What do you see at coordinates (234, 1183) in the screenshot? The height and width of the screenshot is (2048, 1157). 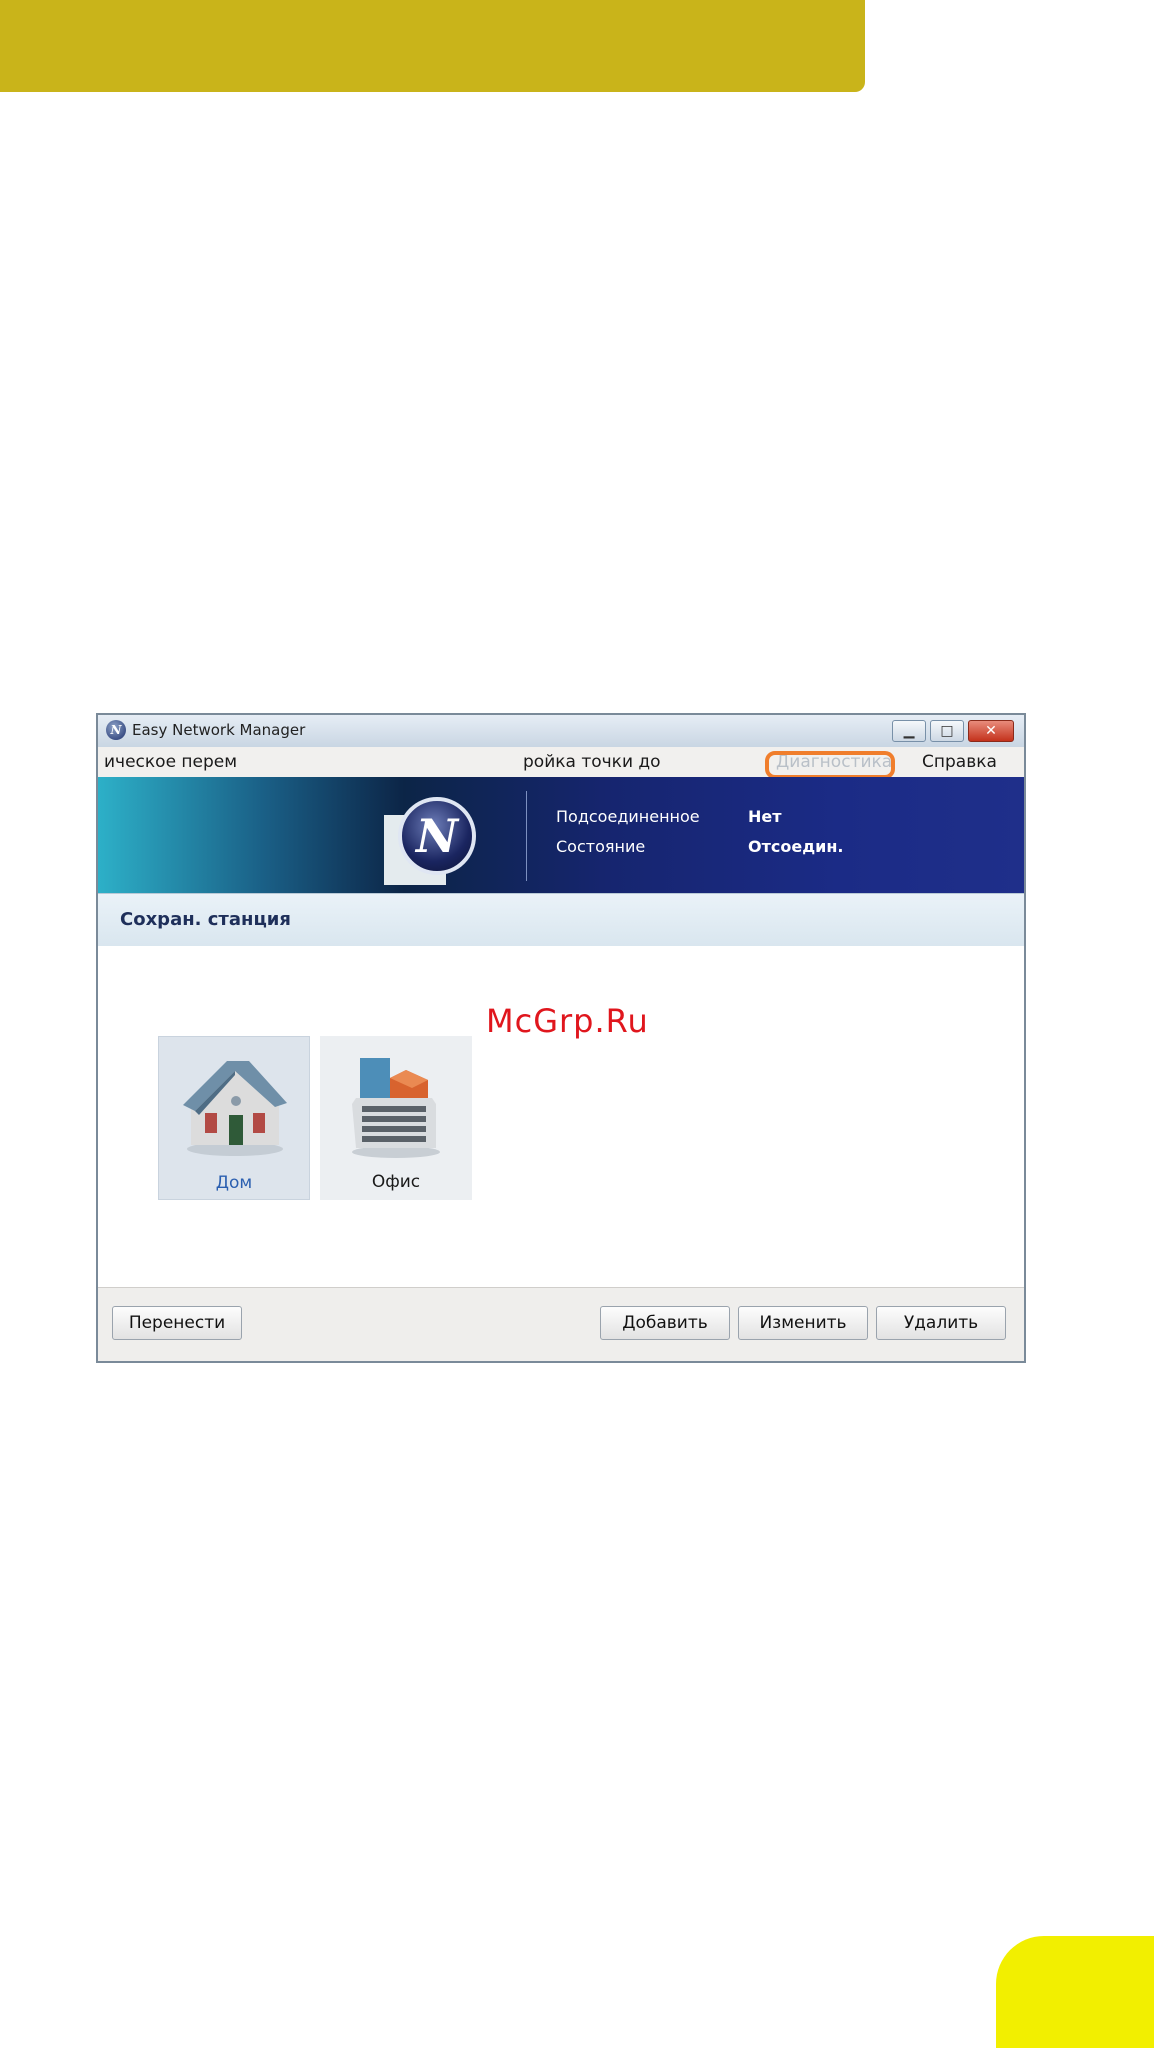 I see `station-home-label: Дом` at bounding box center [234, 1183].